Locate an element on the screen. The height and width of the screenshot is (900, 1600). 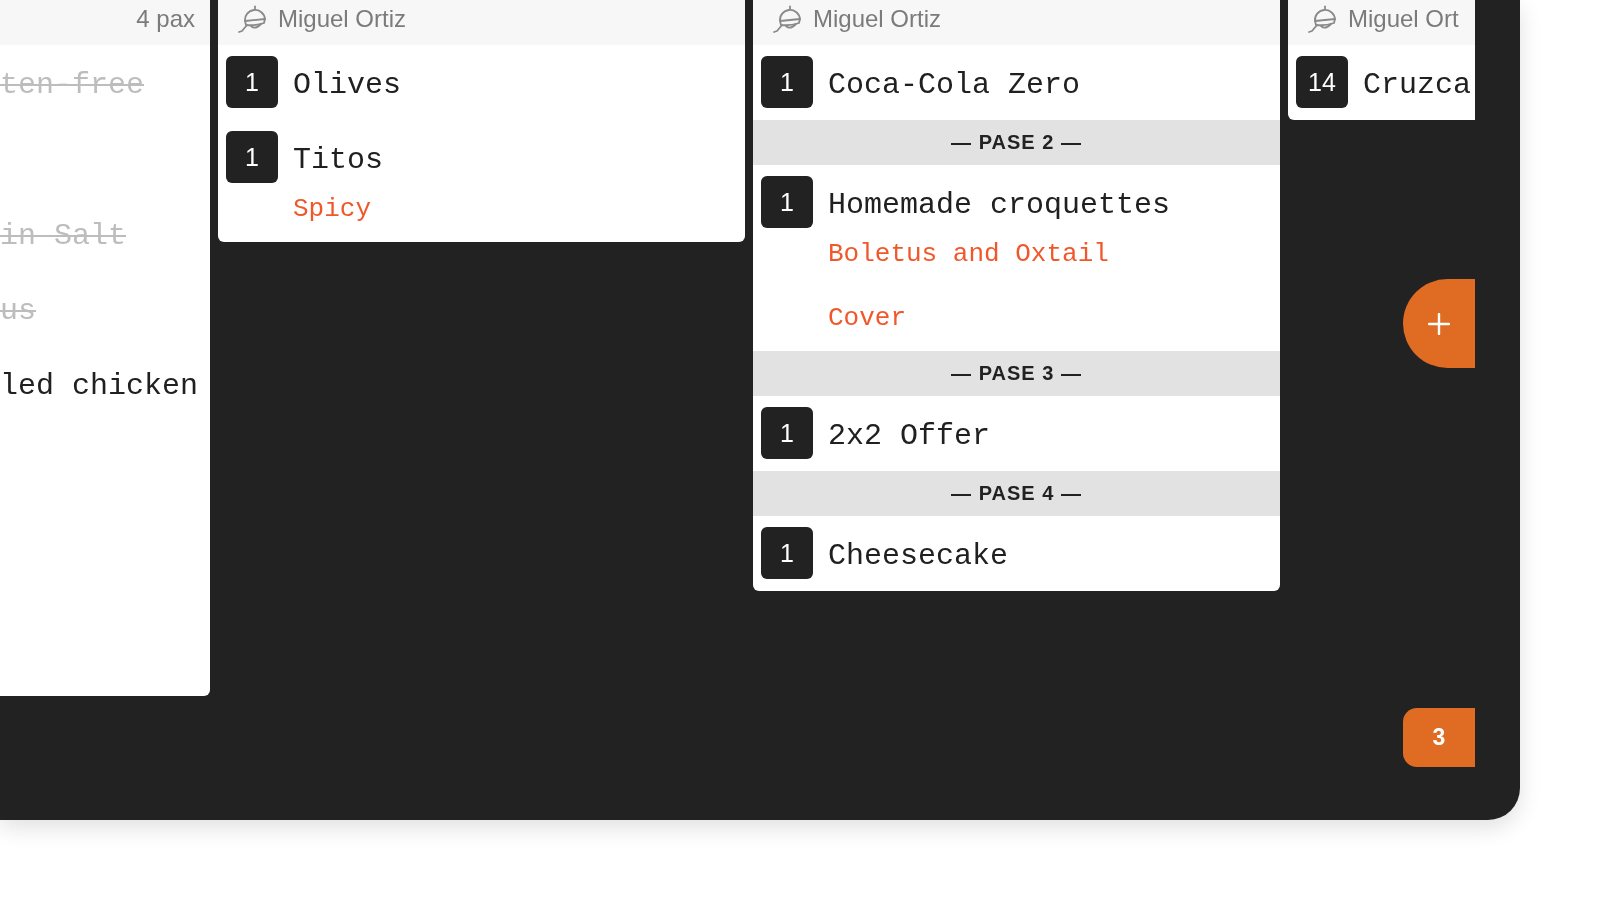
item-name: ten-free is located at coordinates (72, 85).